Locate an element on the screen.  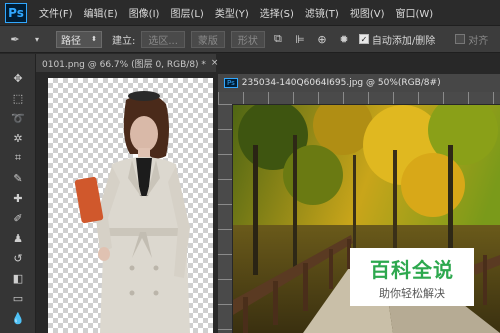
menu-window: 窗口(W) is located at coordinates (414, 12).